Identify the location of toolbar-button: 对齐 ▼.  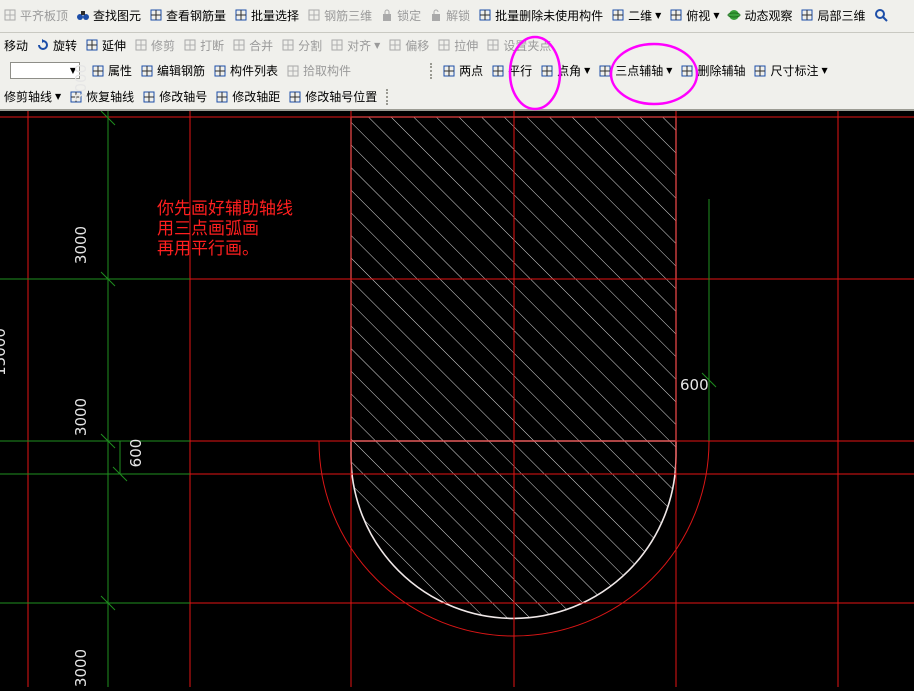
(355, 45).